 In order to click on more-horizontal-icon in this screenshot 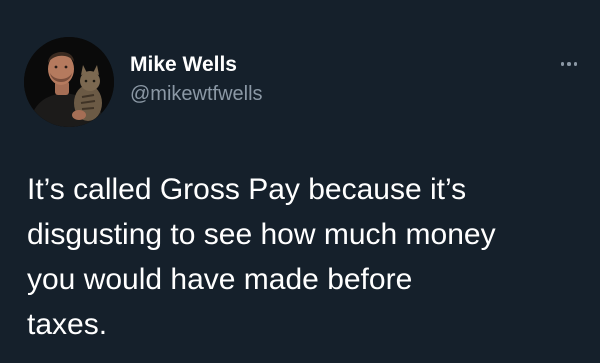, I will do `click(569, 64)`.